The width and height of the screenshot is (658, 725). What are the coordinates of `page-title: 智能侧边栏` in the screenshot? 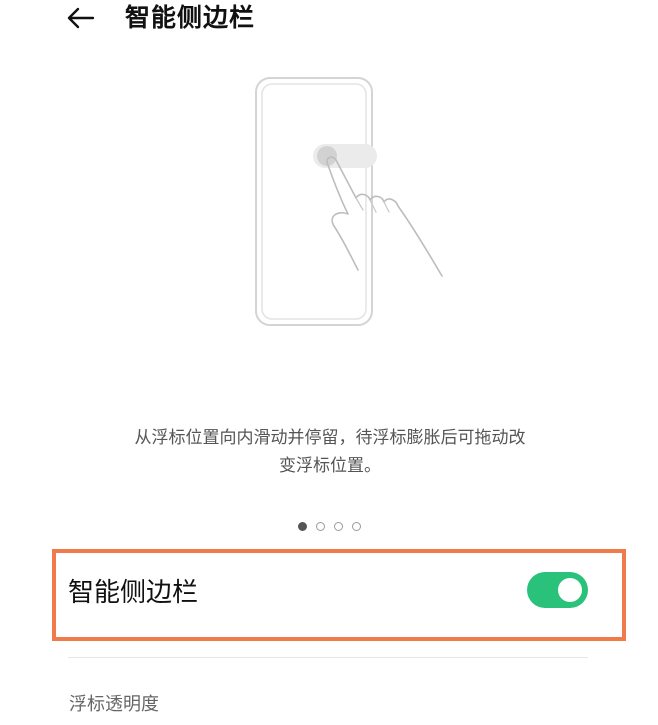 It's located at (190, 17).